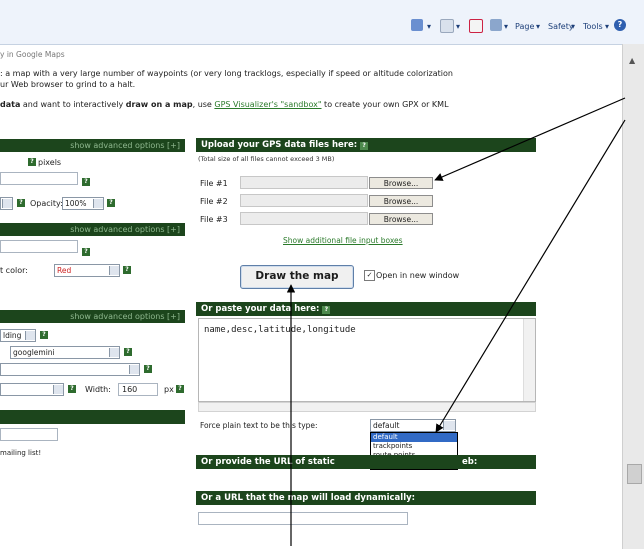 This screenshot has height=549, width=644. Describe the element at coordinates (496, 25) in the screenshot. I see `print-icon` at that location.